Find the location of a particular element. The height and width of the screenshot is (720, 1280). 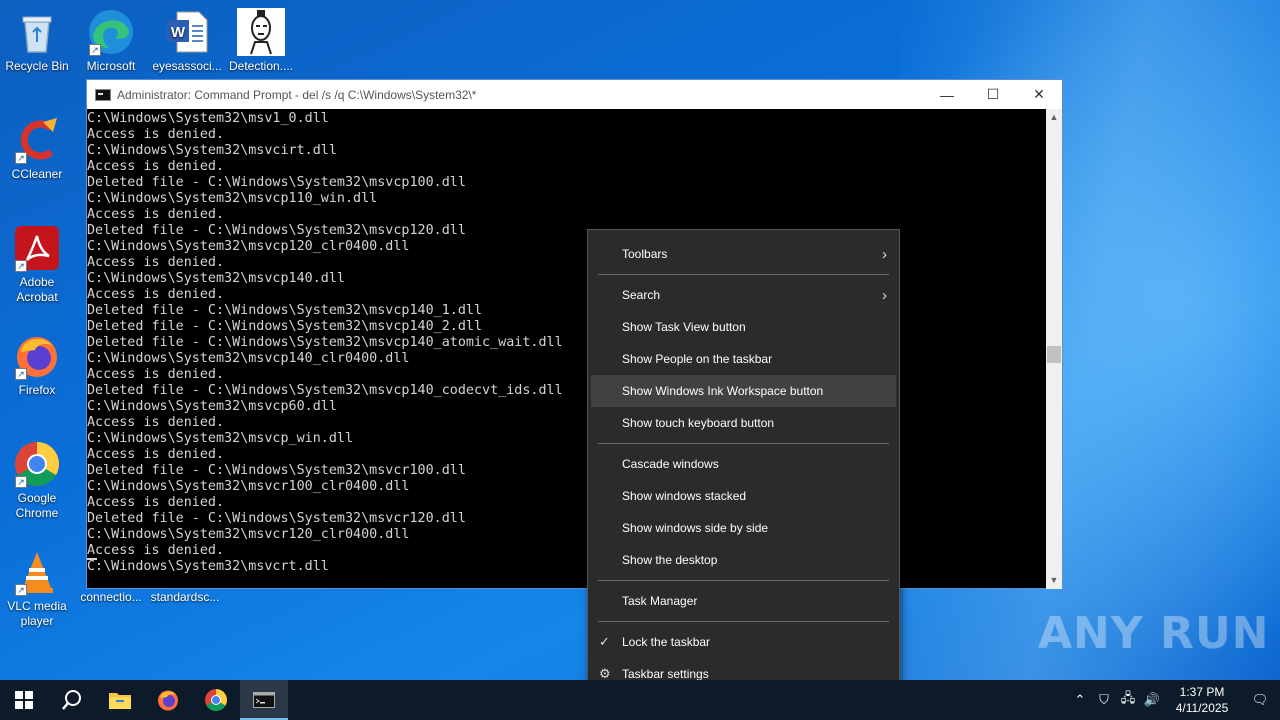

menu-item-label: Show Task View button is located at coordinates (684, 327).